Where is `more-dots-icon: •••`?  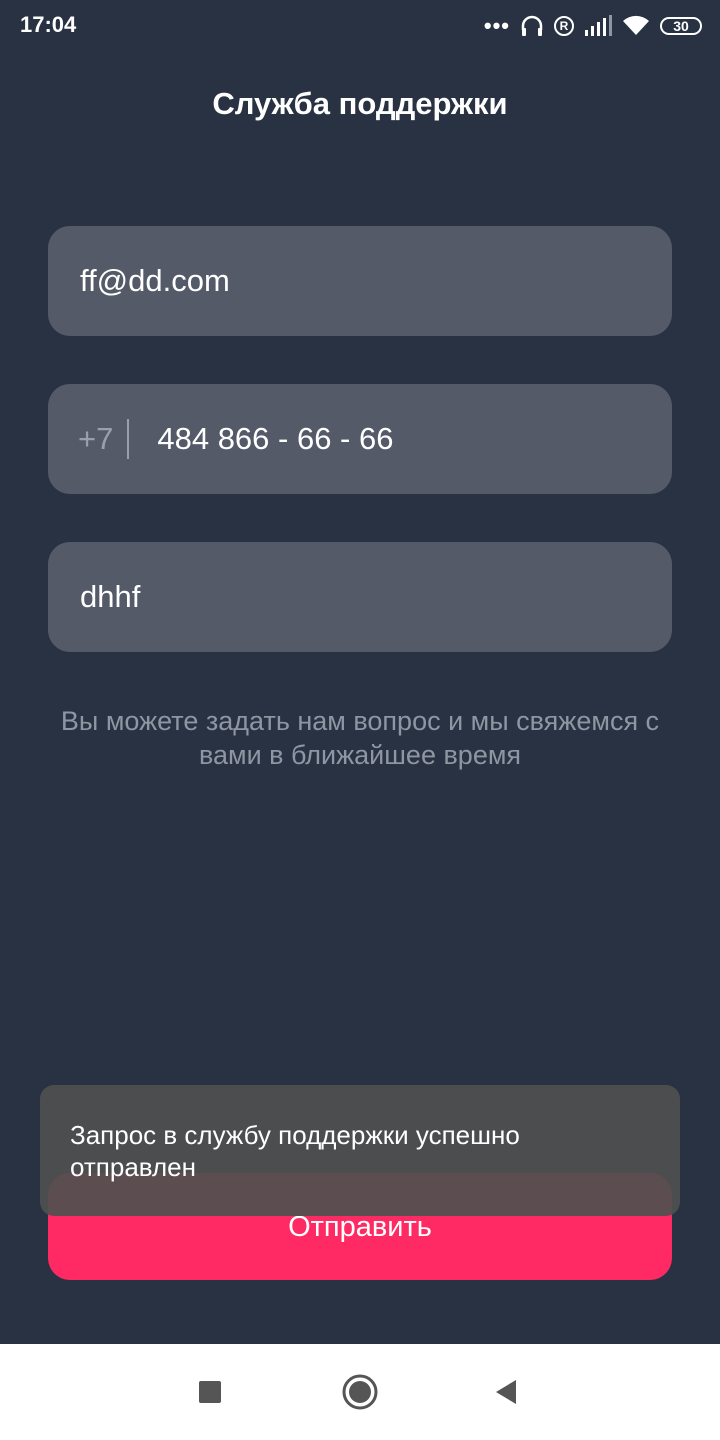
more-dots-icon: ••• is located at coordinates (496, 25).